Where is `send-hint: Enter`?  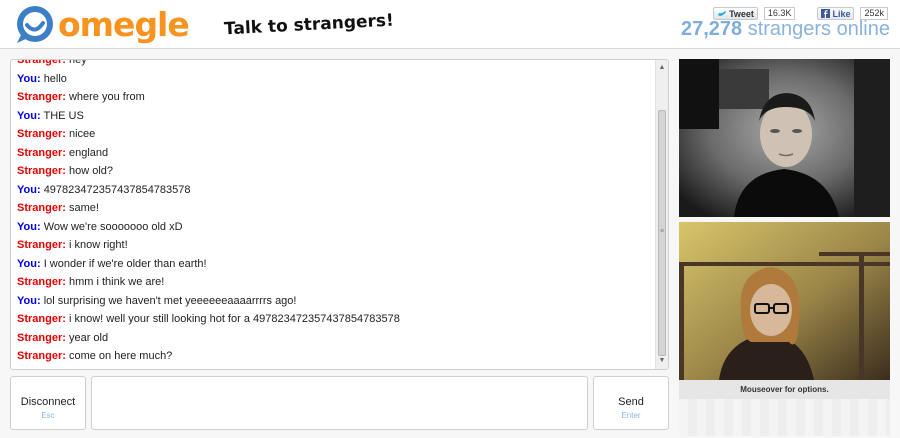
send-hint: Enter is located at coordinates (631, 415).